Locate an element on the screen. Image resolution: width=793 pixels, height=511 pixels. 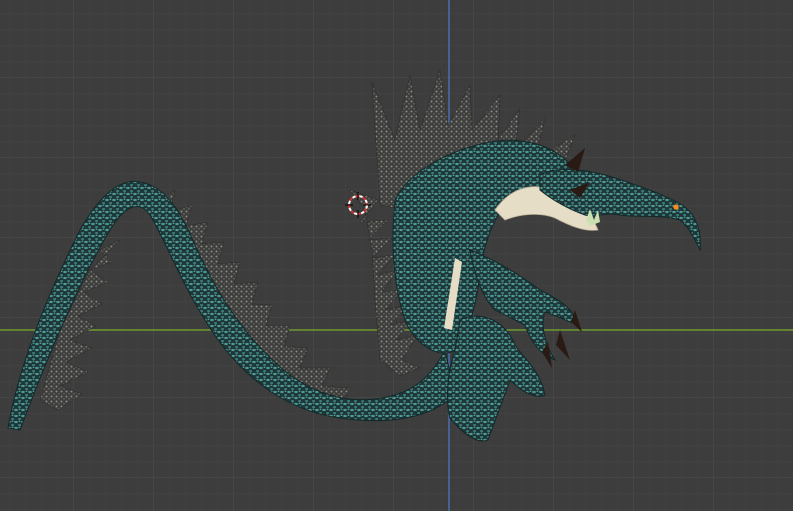
dragon-eye is located at coordinates (676, 207).